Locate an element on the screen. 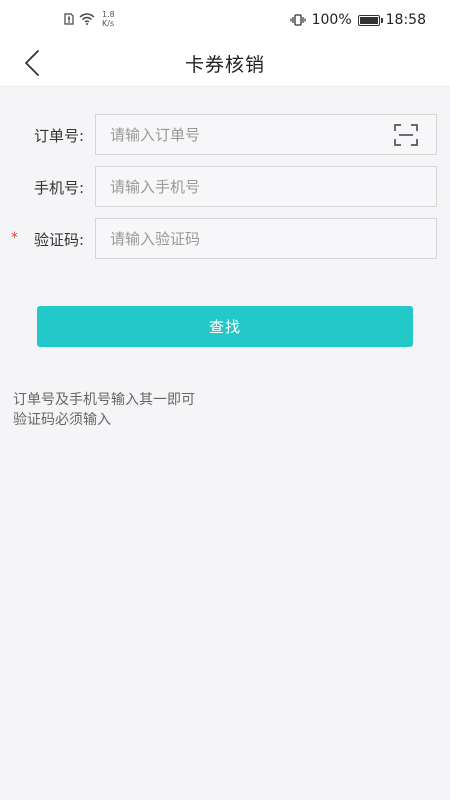 The width and height of the screenshot is (450, 800). phone-label: 手机号: is located at coordinates (58, 188).